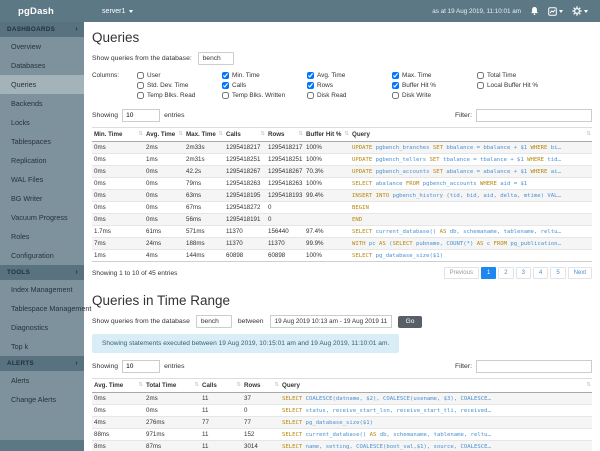 This screenshot has height=451, width=600. I want to click on column-checkbox-total-time, so click(480, 75).